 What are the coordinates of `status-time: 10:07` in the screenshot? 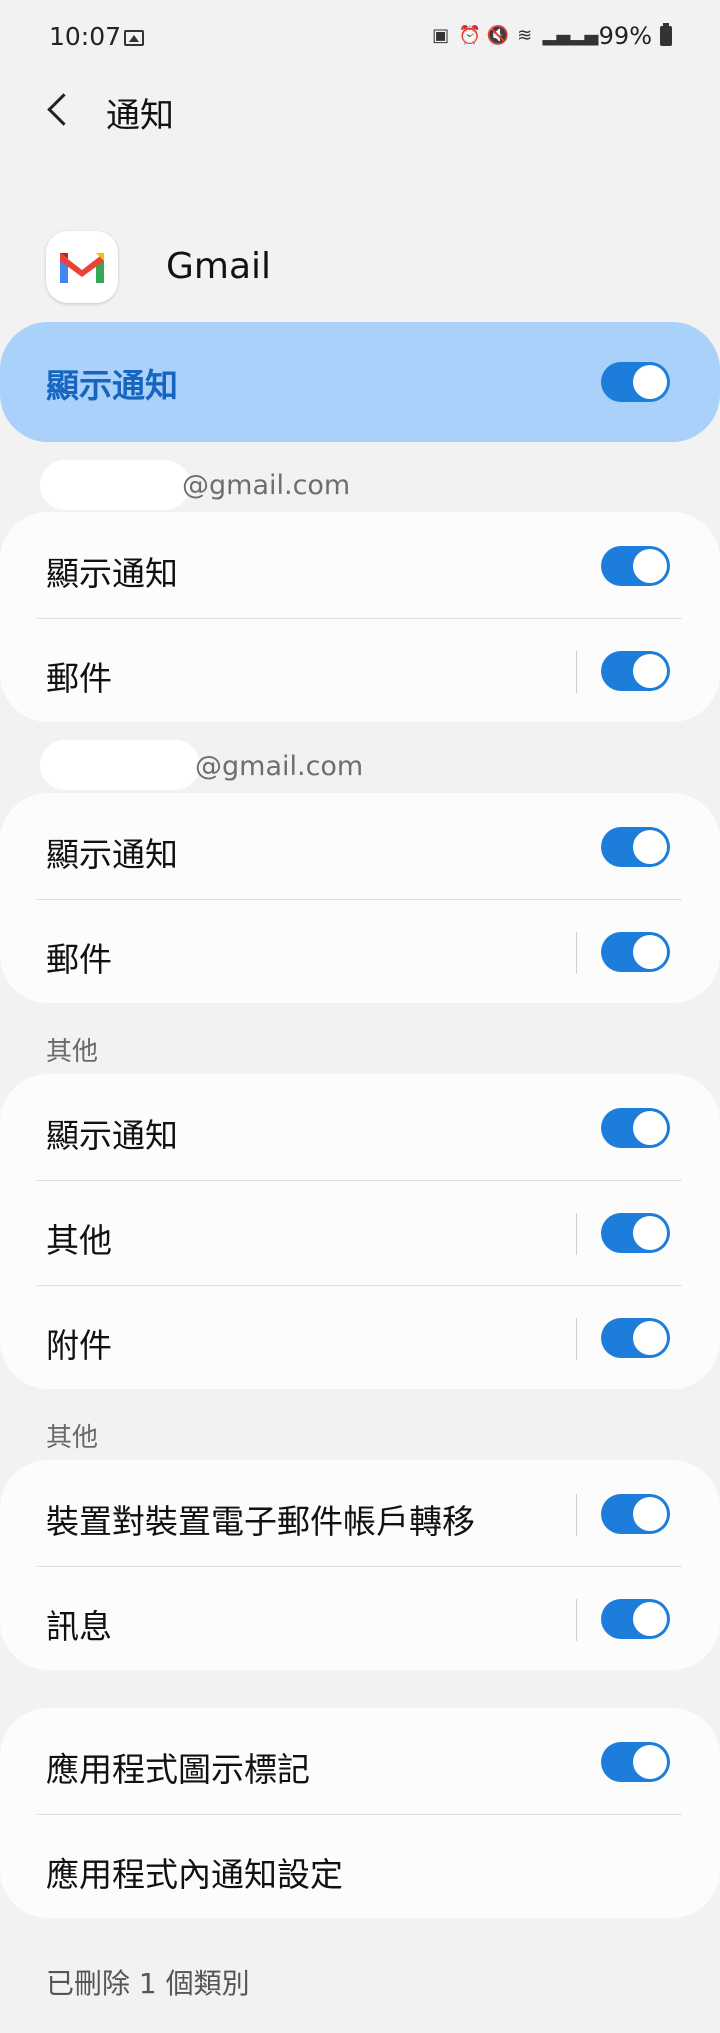 It's located at (85, 36).